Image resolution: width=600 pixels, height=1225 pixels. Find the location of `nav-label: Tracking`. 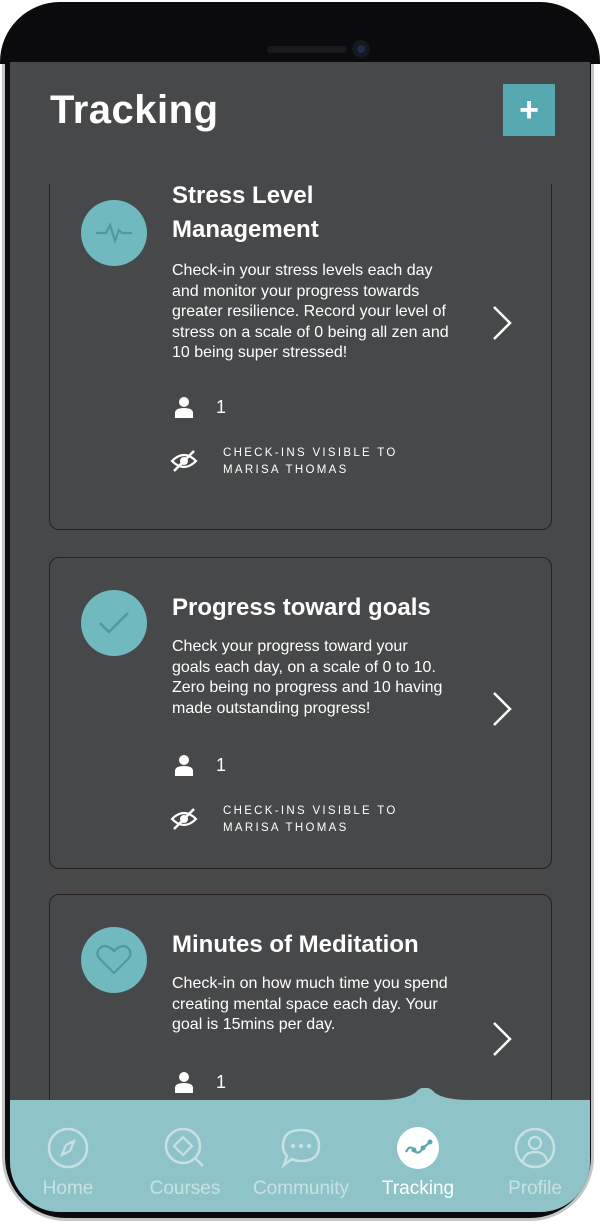

nav-label: Tracking is located at coordinates (418, 1188).